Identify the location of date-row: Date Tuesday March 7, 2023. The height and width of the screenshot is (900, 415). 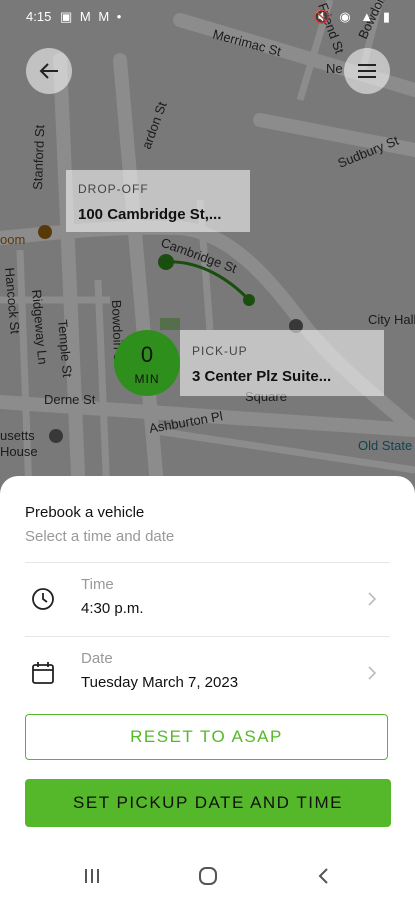
(207, 674).